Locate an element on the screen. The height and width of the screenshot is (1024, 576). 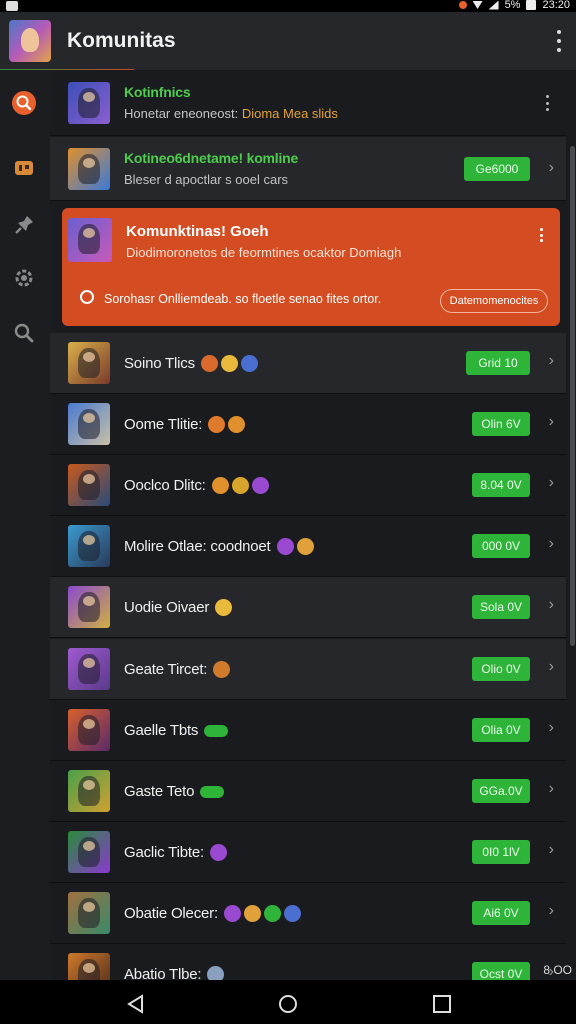
join-button: Olia 0V is located at coordinates (501, 730).